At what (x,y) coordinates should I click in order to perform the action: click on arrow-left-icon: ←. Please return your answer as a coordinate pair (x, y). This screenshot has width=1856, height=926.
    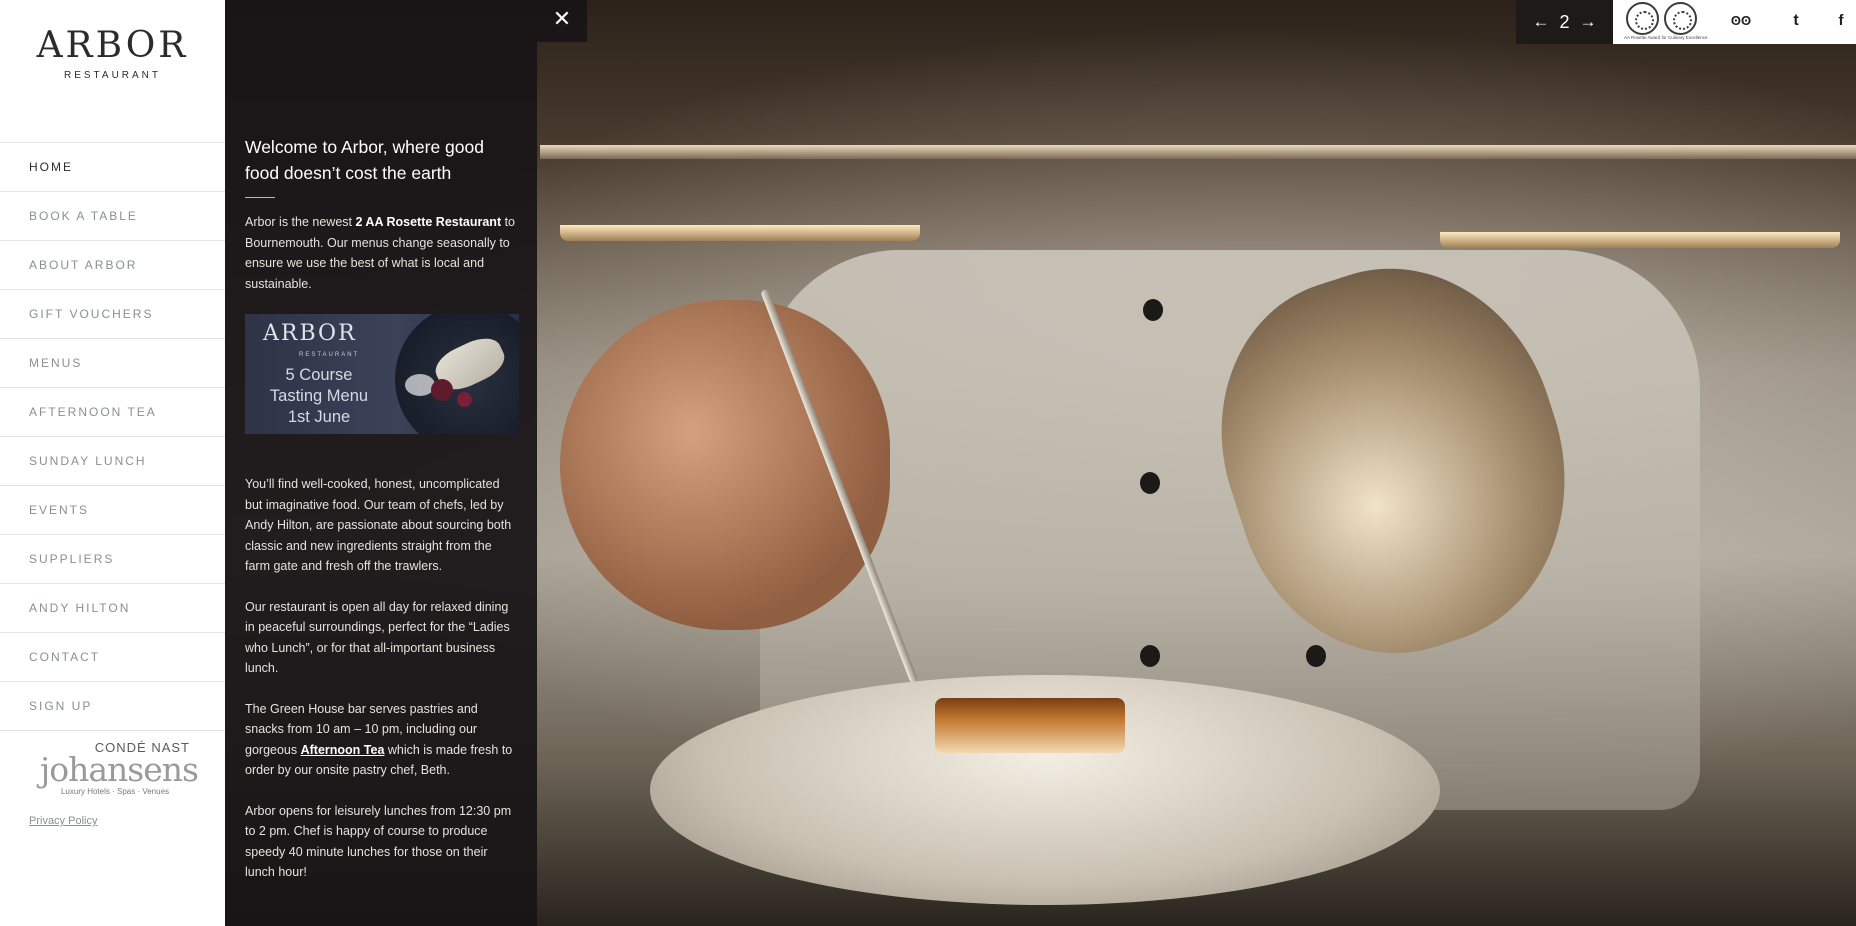
    Looking at the image, I should click on (1540, 22).